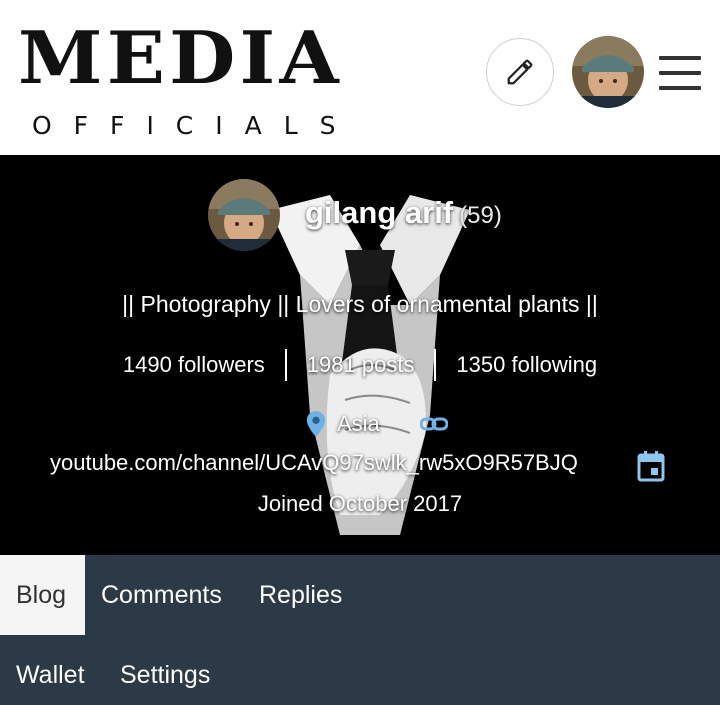 This screenshot has height=705, width=720. What do you see at coordinates (195, 125) in the screenshot?
I see `site-logo-subtitle: OFFICIALS` at bounding box center [195, 125].